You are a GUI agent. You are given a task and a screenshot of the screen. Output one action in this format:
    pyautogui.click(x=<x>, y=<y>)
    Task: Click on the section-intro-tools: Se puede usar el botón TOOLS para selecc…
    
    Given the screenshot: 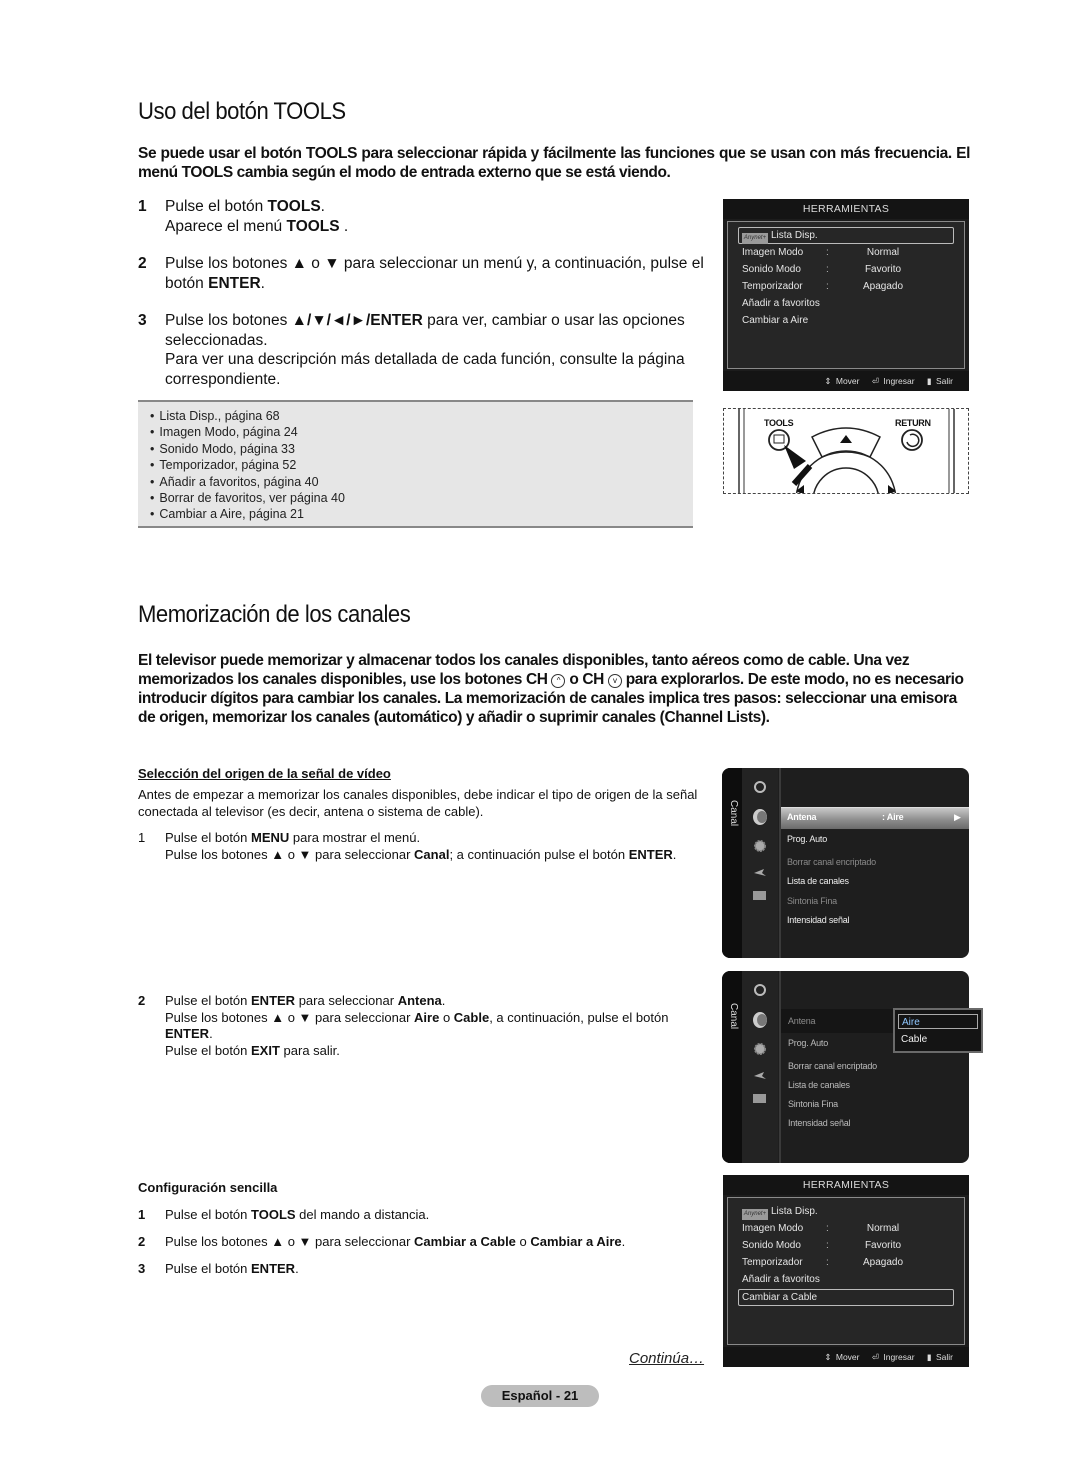 What is the action you would take?
    pyautogui.click(x=554, y=163)
    